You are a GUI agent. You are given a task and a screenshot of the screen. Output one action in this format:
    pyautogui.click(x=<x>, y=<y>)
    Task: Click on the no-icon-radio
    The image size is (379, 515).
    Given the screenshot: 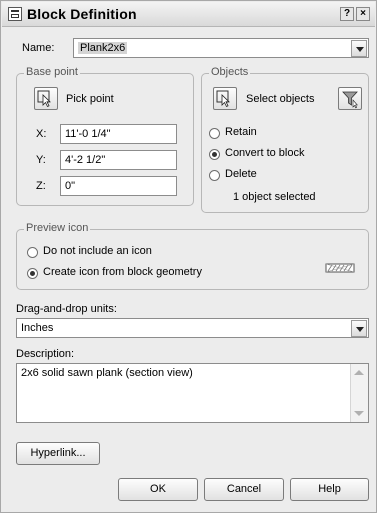 What is the action you would take?
    pyautogui.click(x=32, y=252)
    